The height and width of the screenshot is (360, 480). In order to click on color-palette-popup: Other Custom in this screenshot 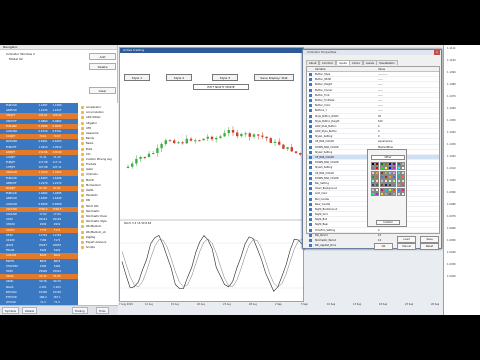, I will do `click(387, 188)`.